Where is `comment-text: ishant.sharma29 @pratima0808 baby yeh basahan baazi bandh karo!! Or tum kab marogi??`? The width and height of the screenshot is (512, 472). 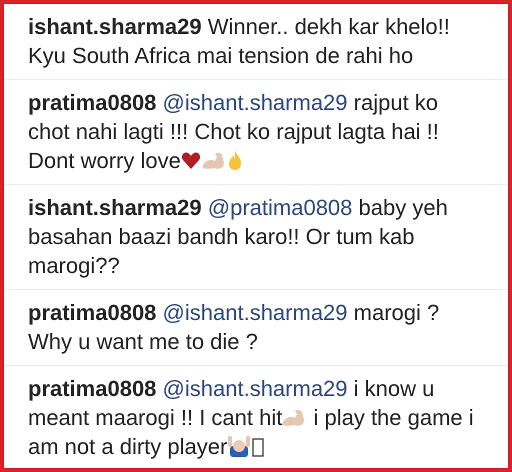
comment-text: ishant.sharma29 @pratima0808 baby yeh basahan baazi bandh karo!! Or tum kab marogi?? is located at coordinates (238, 237).